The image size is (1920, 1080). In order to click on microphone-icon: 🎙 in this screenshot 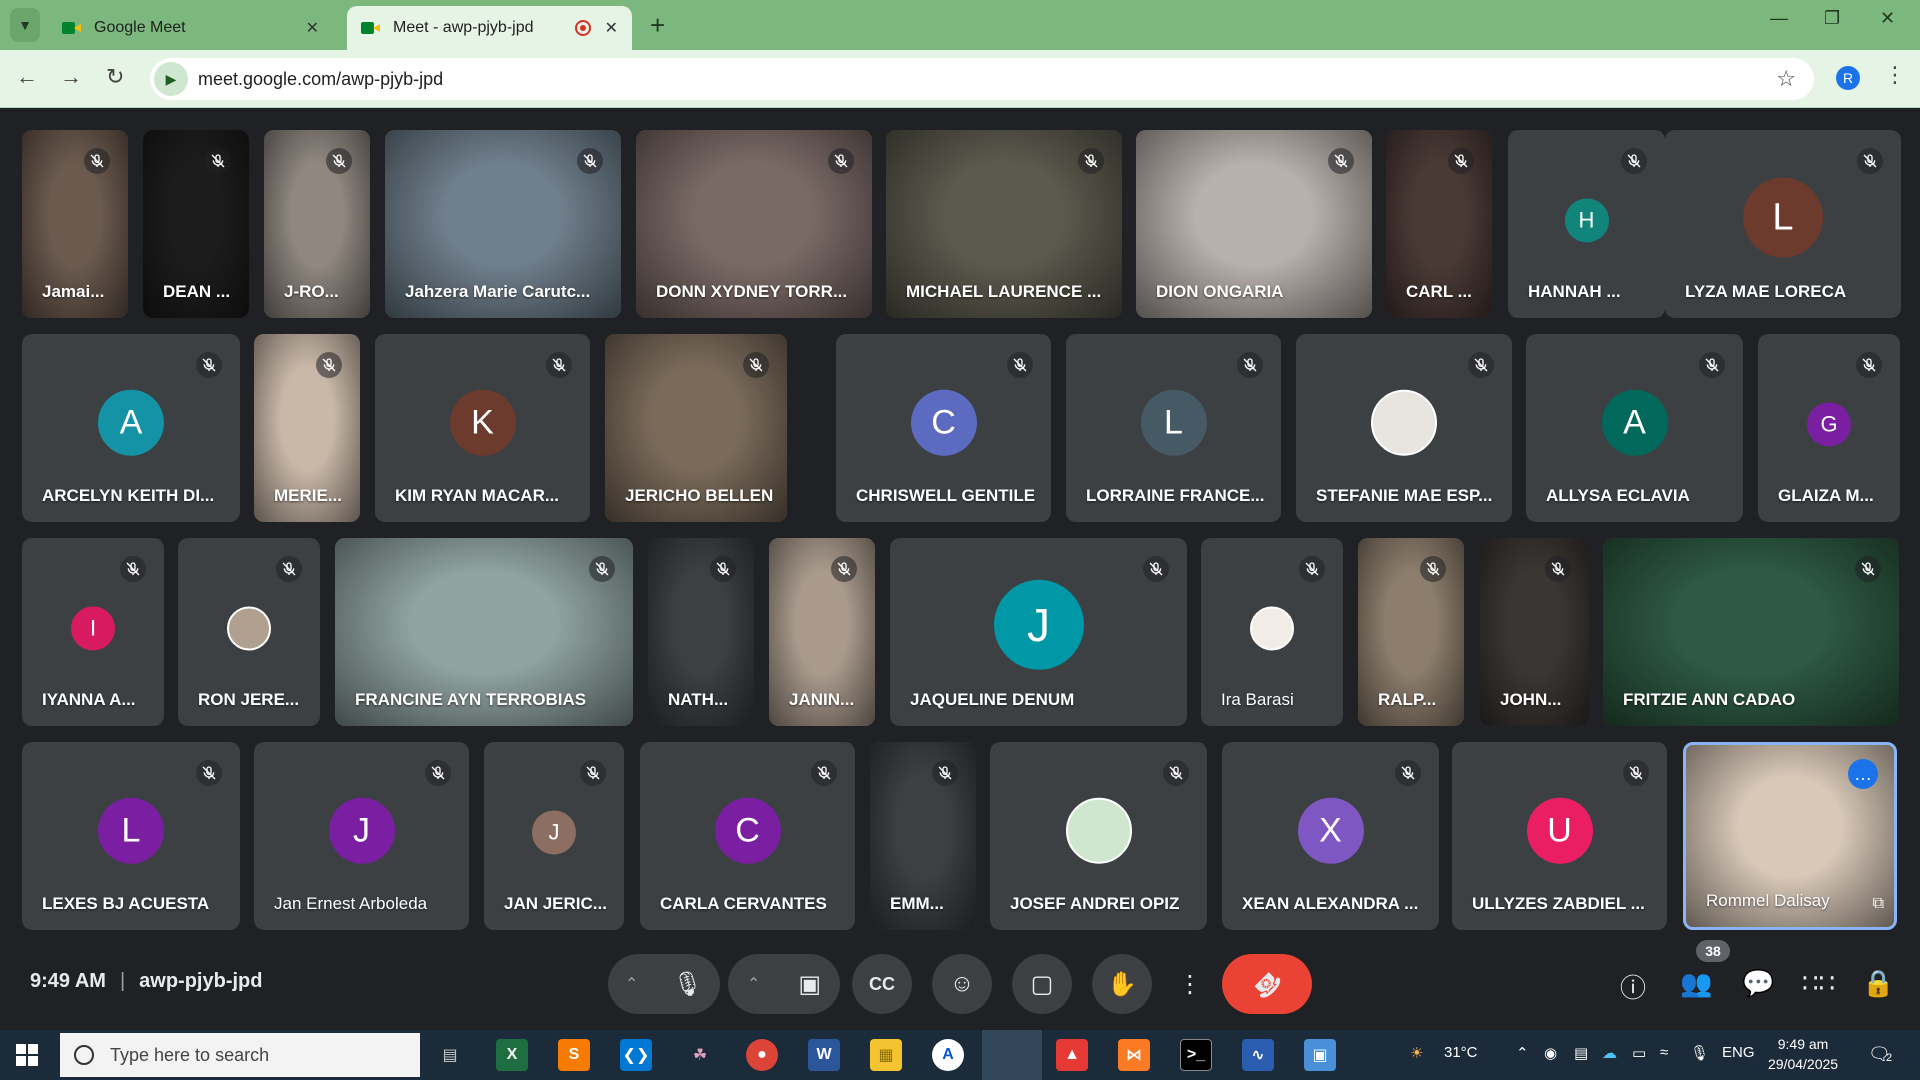, I will do `click(688, 984)`.